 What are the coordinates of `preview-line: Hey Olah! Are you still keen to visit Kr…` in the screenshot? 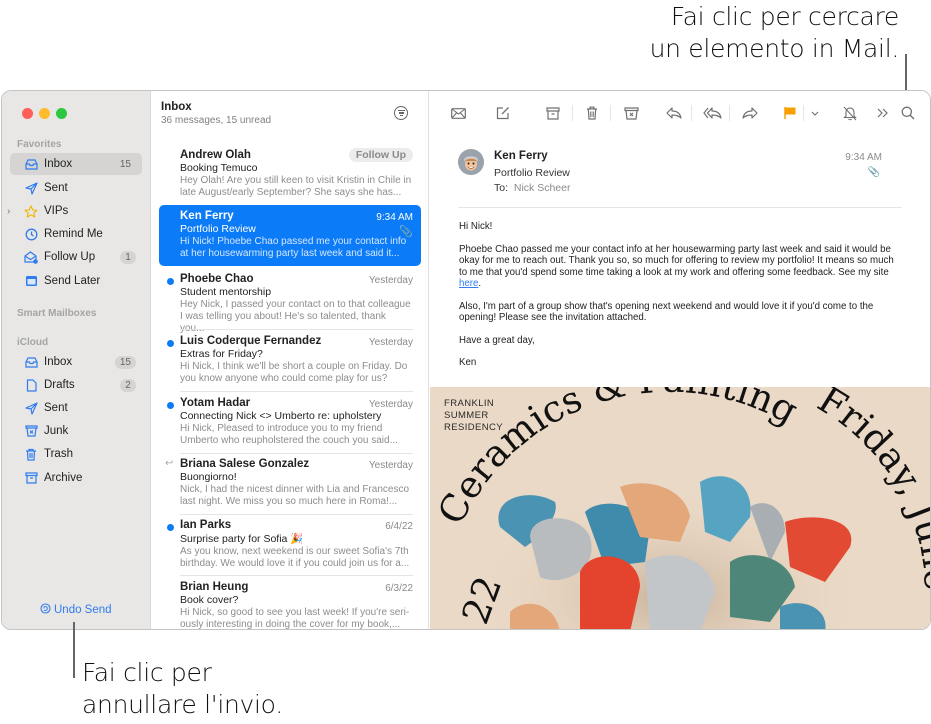 It's located at (296, 180).